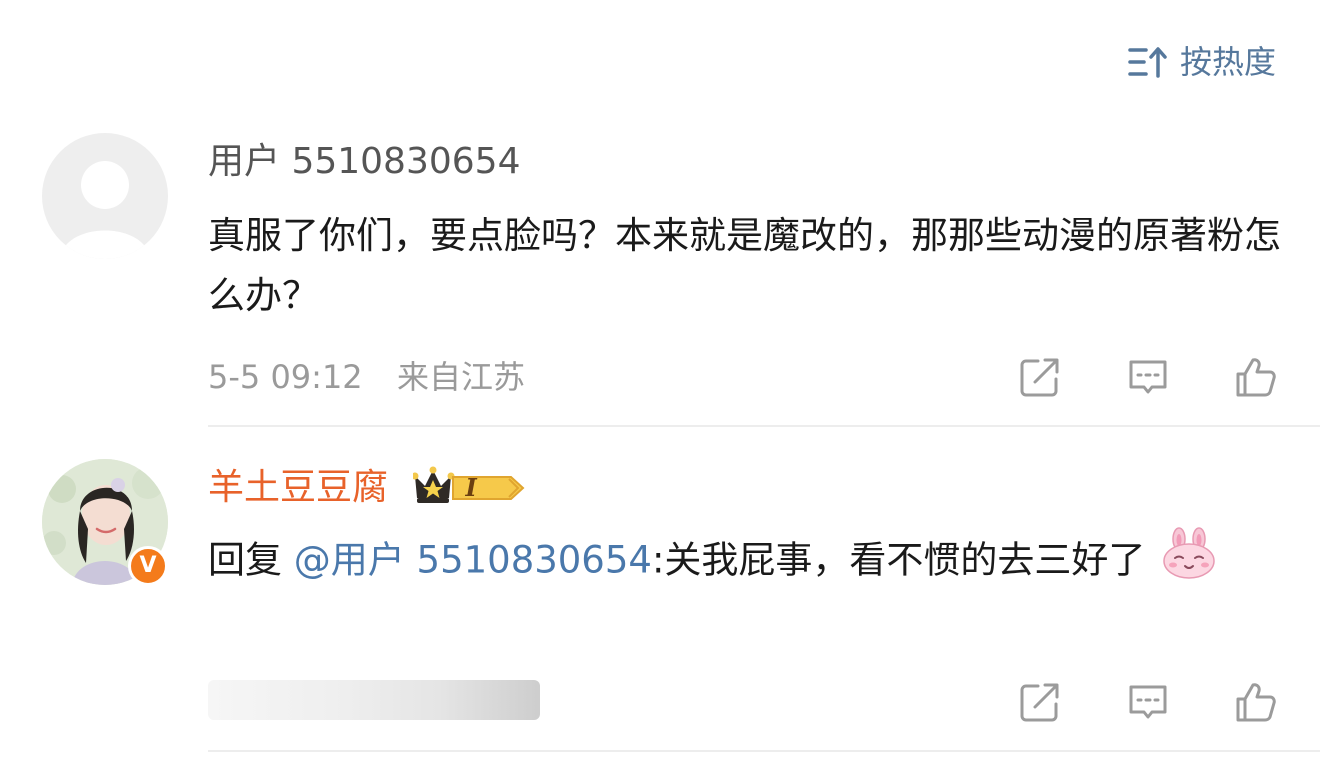  I want to click on comment-meta: 5-5 09:12 来自江苏, so click(366, 377).